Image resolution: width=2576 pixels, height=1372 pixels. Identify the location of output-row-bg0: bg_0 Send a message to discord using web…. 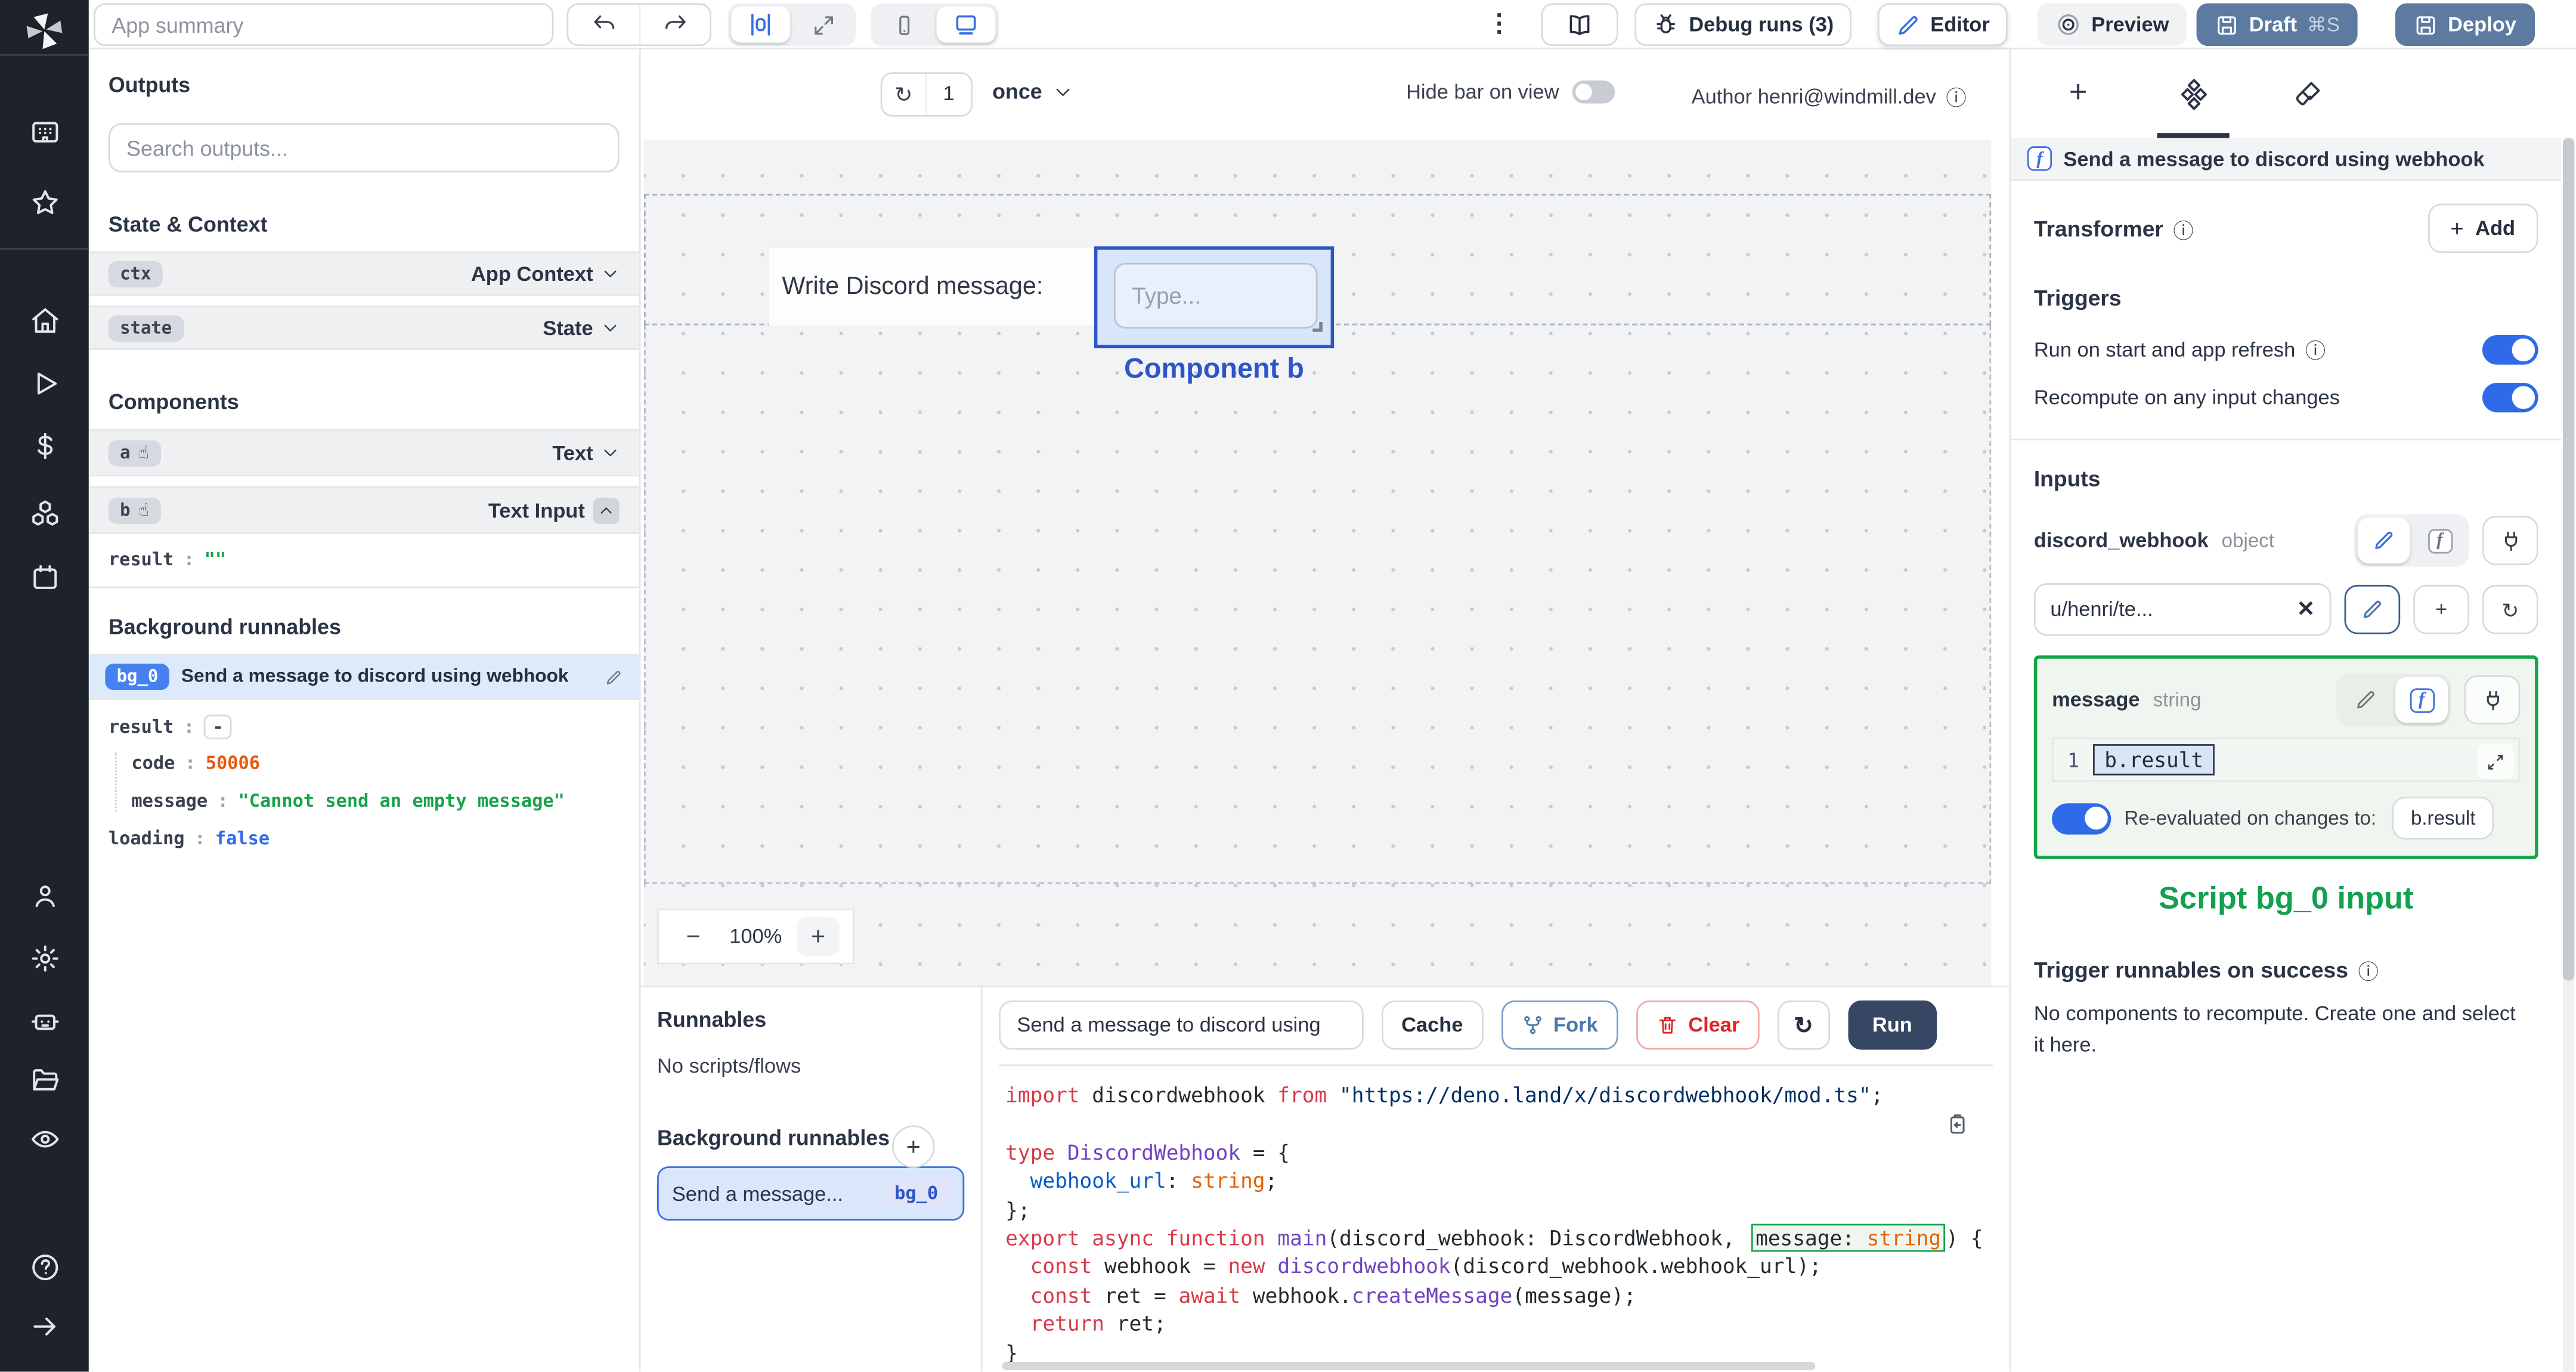
(364, 677).